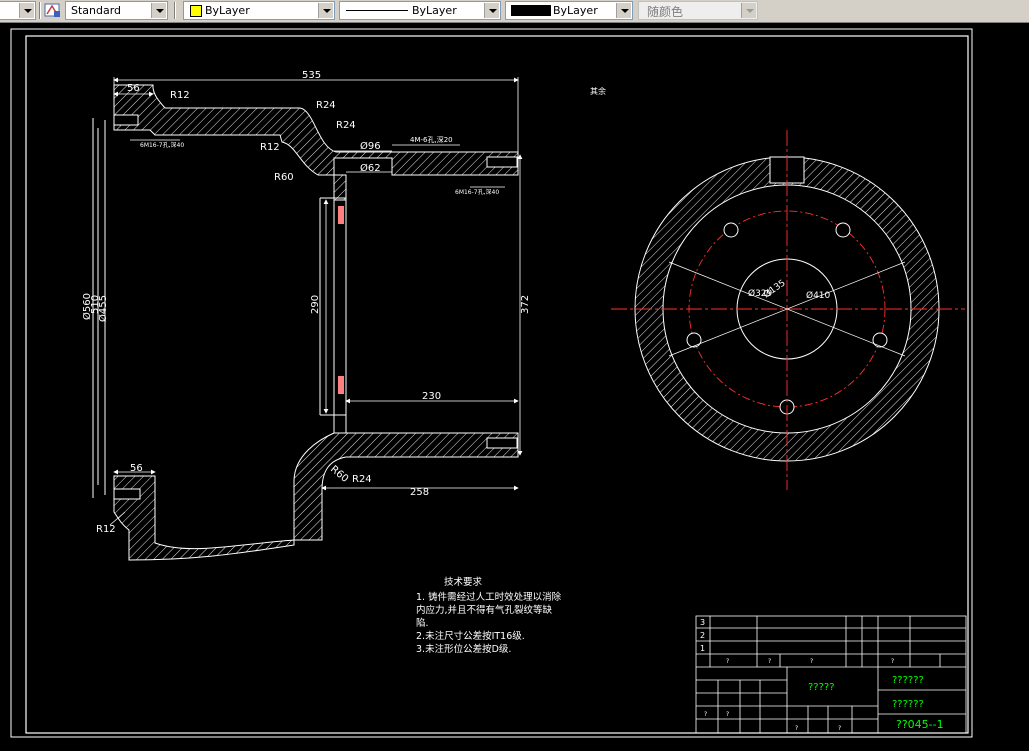 This screenshot has width=1029, height=751. I want to click on tb-row-2: 2, so click(702, 635).